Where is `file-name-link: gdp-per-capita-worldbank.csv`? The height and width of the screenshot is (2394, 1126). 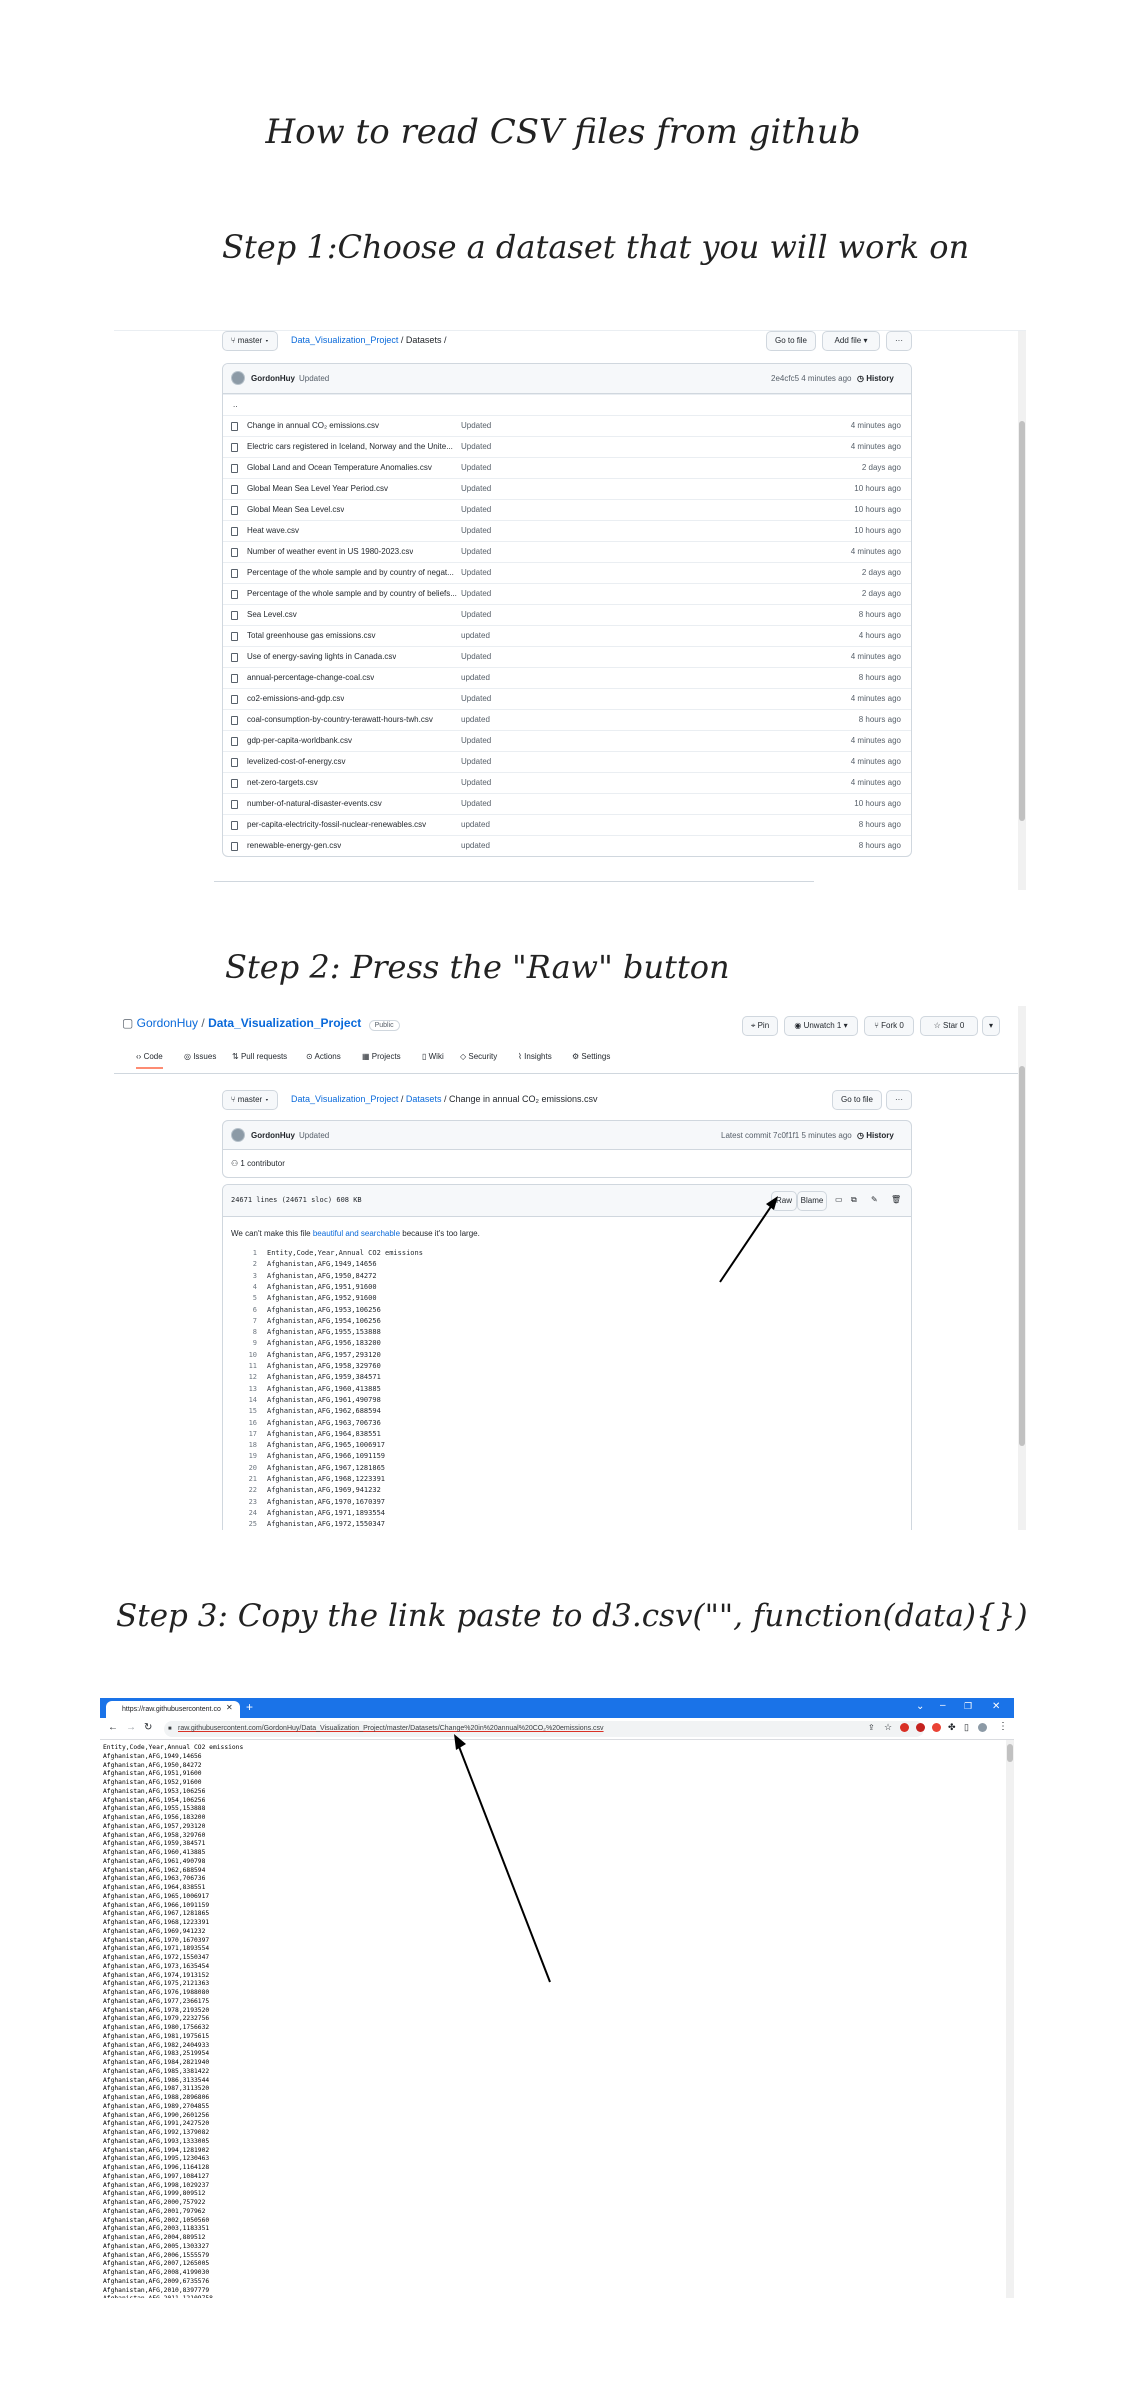 file-name-link: gdp-per-capita-worldbank.csv is located at coordinates (299, 741).